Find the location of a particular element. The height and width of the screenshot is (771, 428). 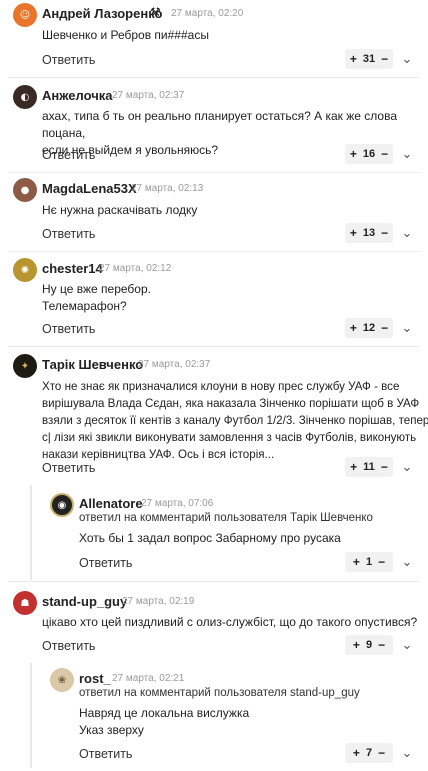

avatar-glyph-icon: ❀ is located at coordinates (62, 680).